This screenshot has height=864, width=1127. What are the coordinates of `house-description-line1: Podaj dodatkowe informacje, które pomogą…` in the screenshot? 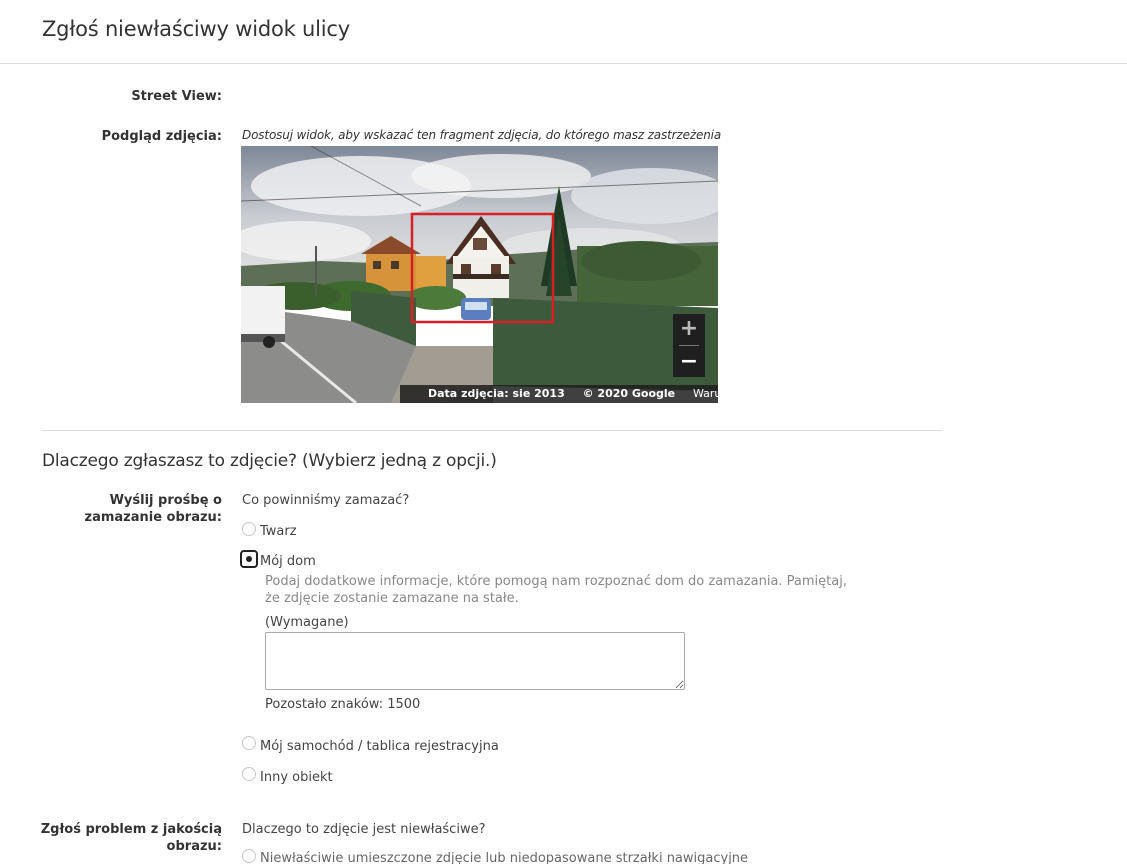 It's located at (556, 581).